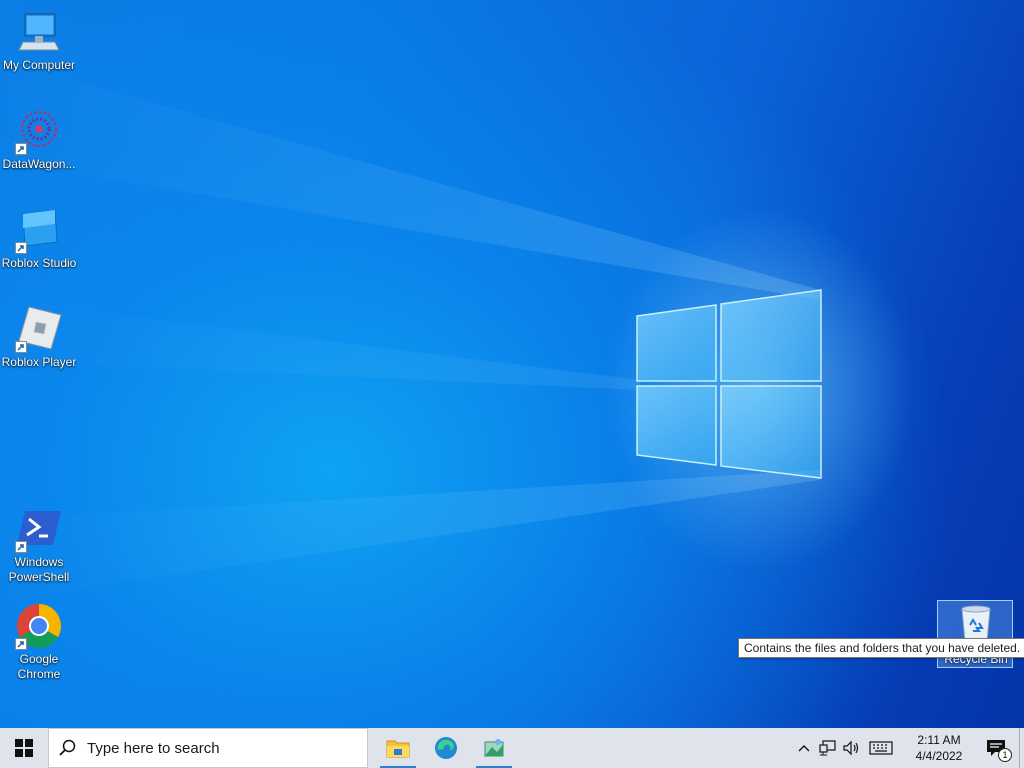 The height and width of the screenshot is (768, 1024). I want to click on keyboard-icon, so click(881, 748).